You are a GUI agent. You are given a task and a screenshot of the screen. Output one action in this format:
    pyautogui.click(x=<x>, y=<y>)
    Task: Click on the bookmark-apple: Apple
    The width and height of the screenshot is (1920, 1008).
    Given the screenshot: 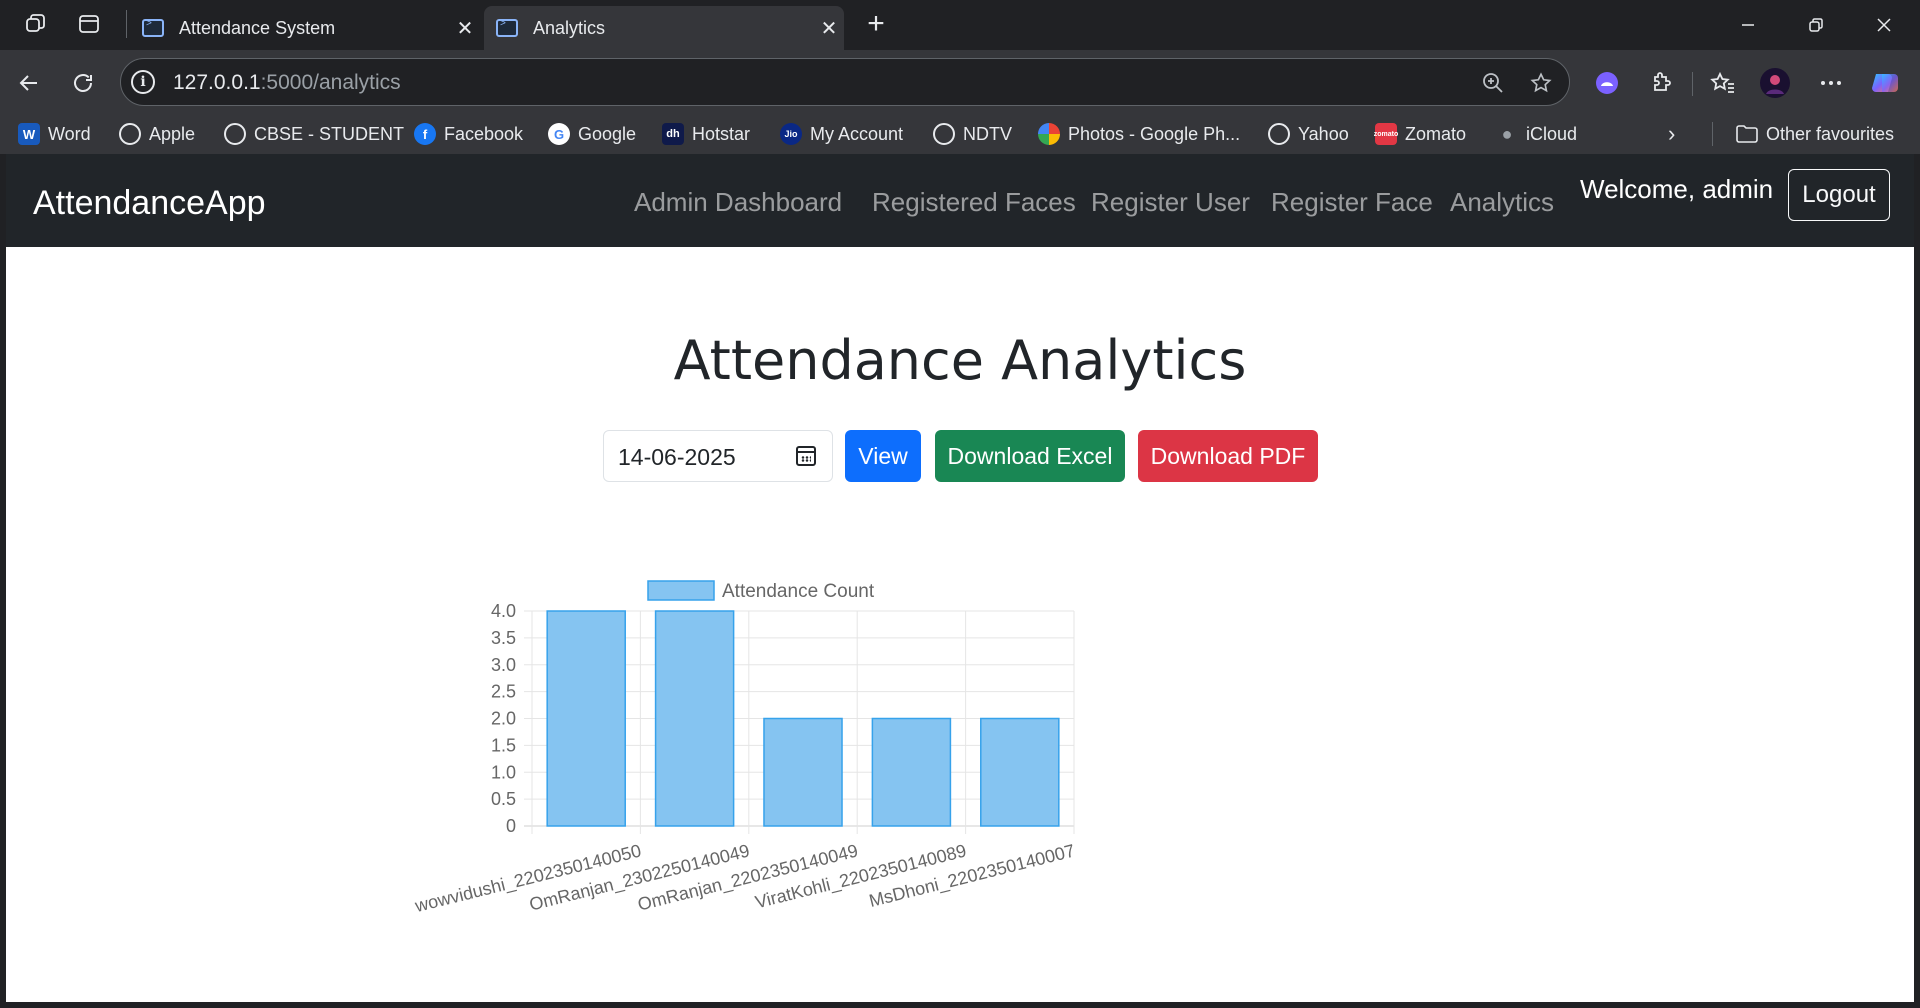 What is the action you would take?
    pyautogui.click(x=157, y=134)
    